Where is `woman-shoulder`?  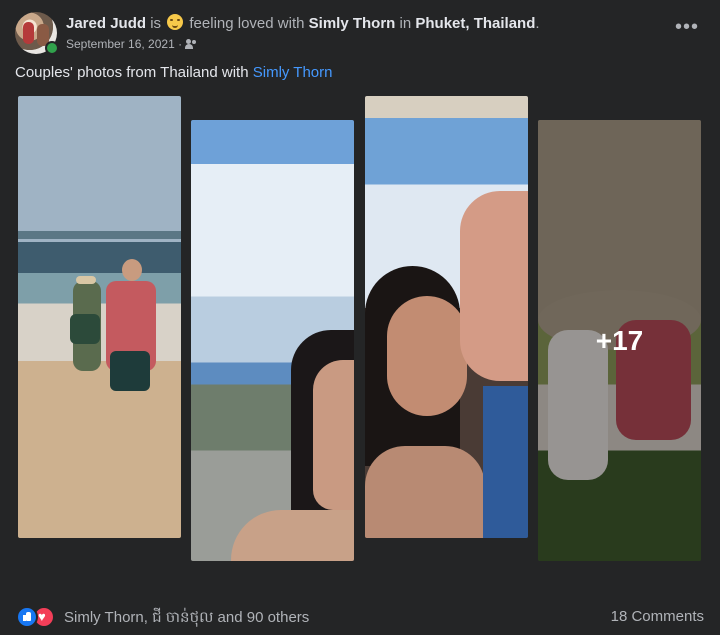 woman-shoulder is located at coordinates (425, 492).